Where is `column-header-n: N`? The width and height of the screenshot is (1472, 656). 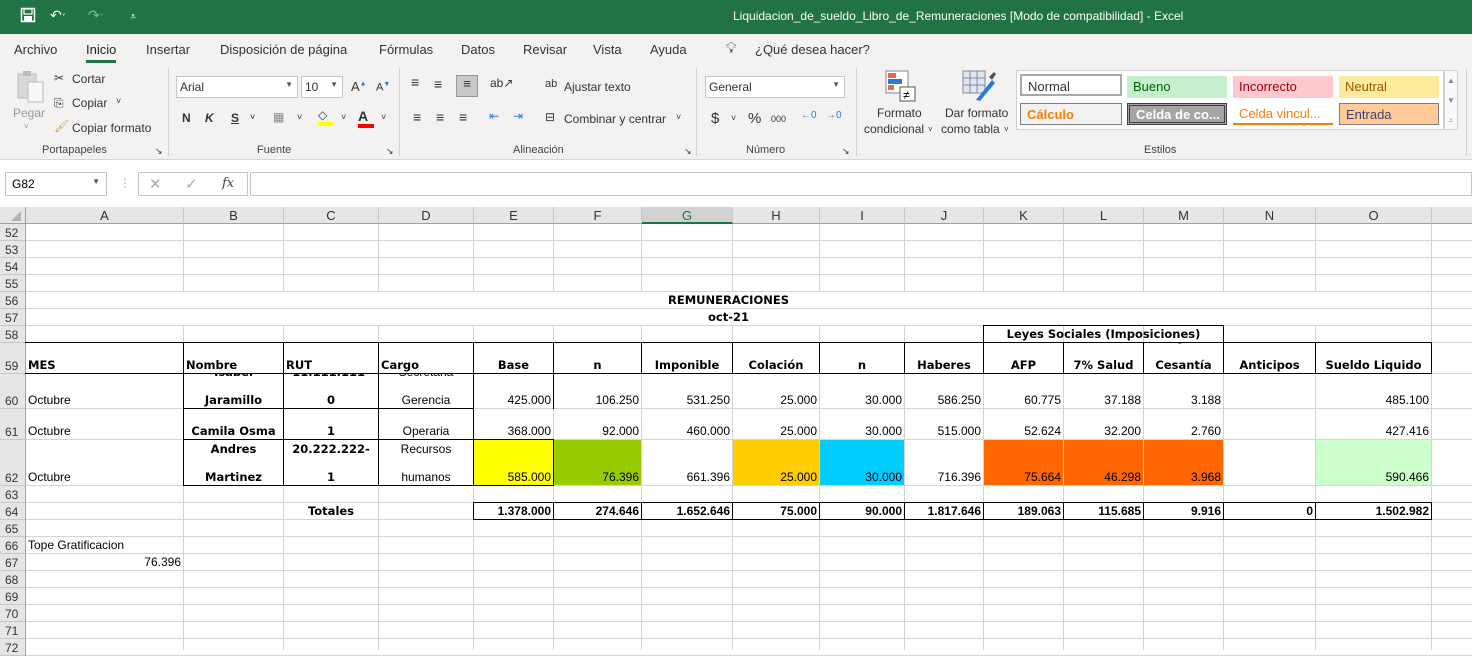
column-header-n: N is located at coordinates (1270, 215).